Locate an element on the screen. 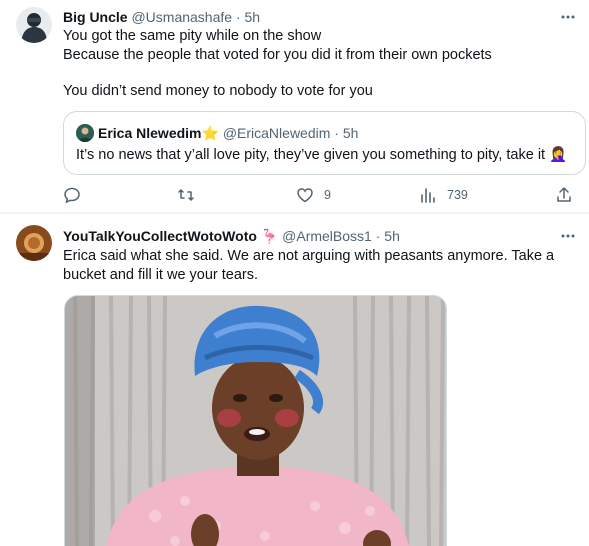 The height and width of the screenshot is (546, 589). author-handle: @ArmelBoss1 is located at coordinates (327, 236).